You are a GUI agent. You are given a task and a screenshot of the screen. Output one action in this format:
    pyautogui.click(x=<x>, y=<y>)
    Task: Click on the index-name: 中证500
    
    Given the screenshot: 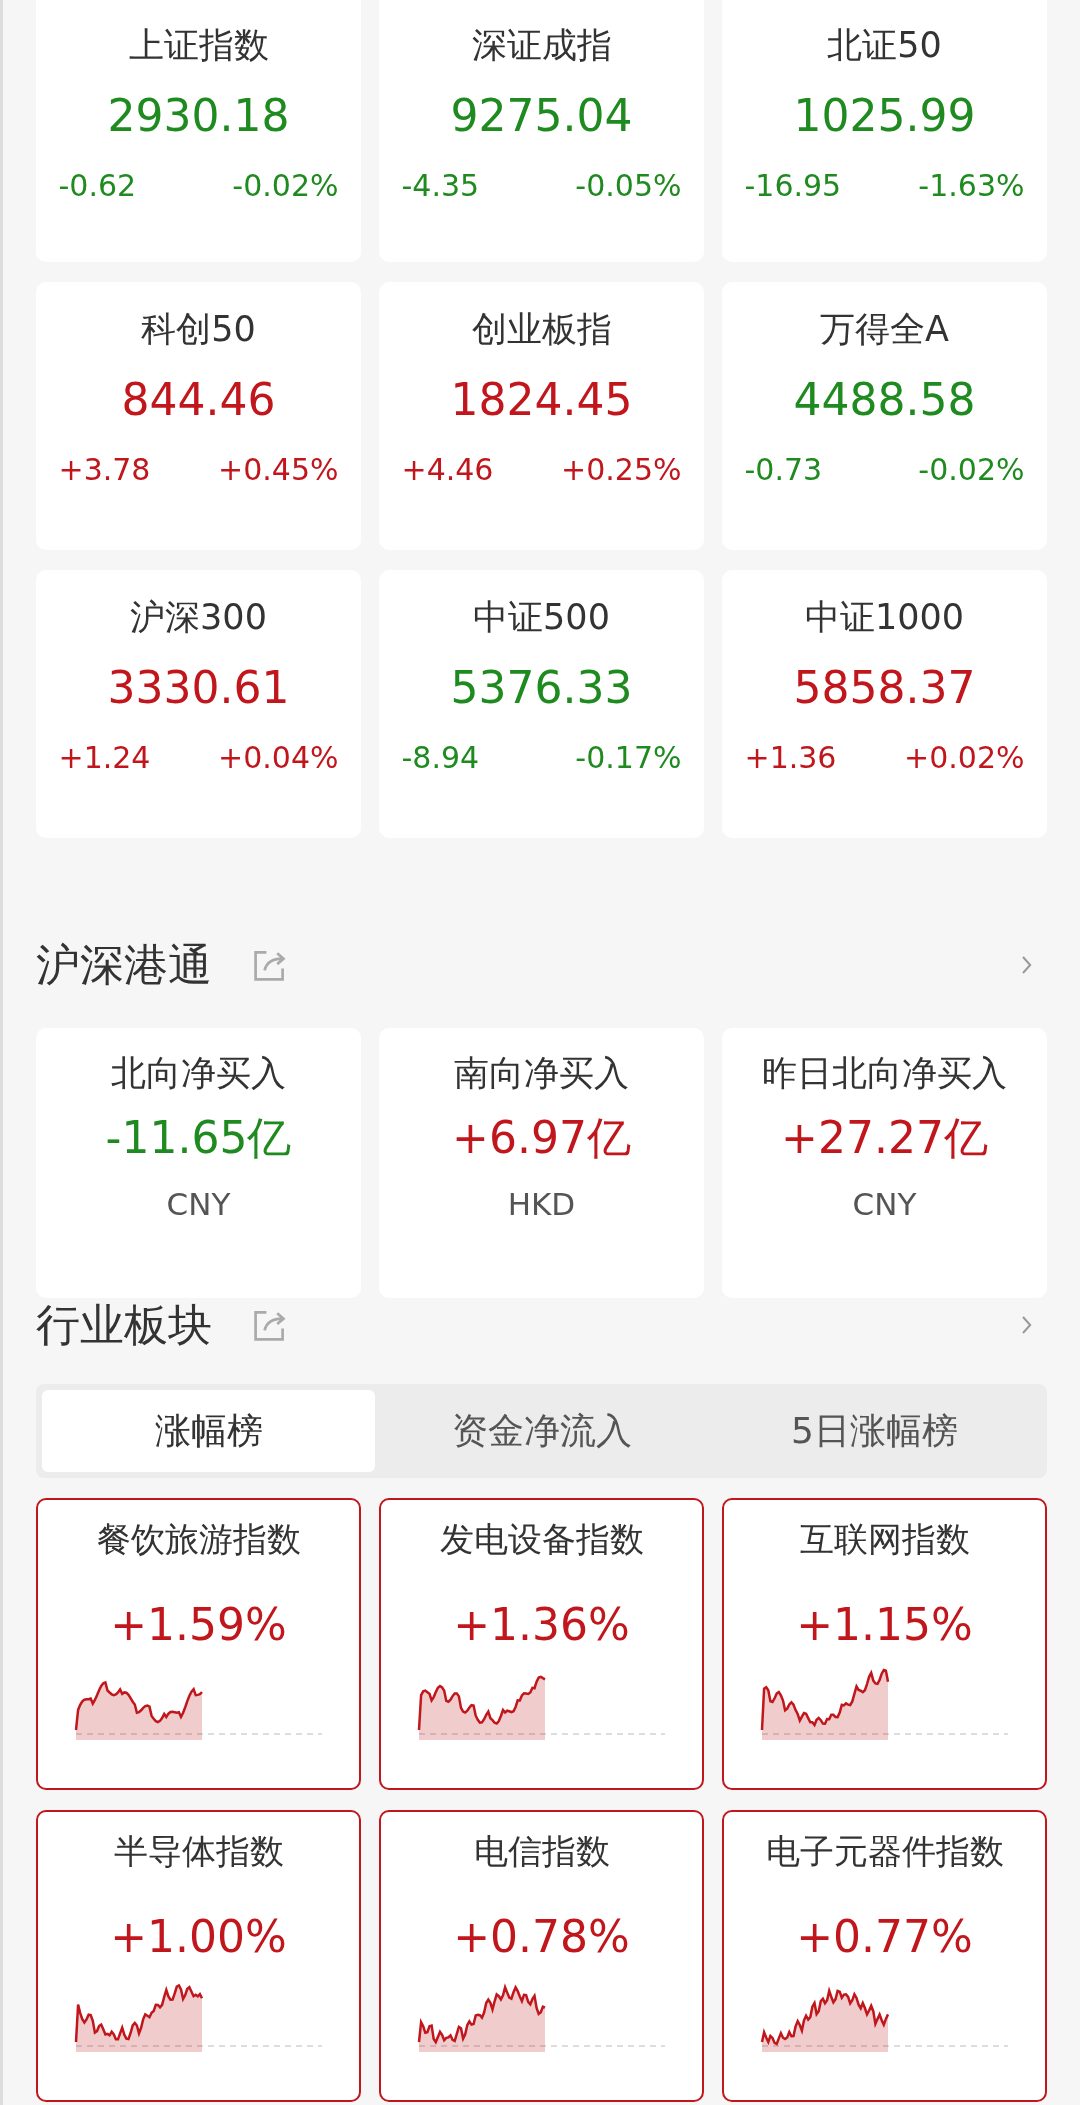 What is the action you would take?
    pyautogui.click(x=541, y=617)
    